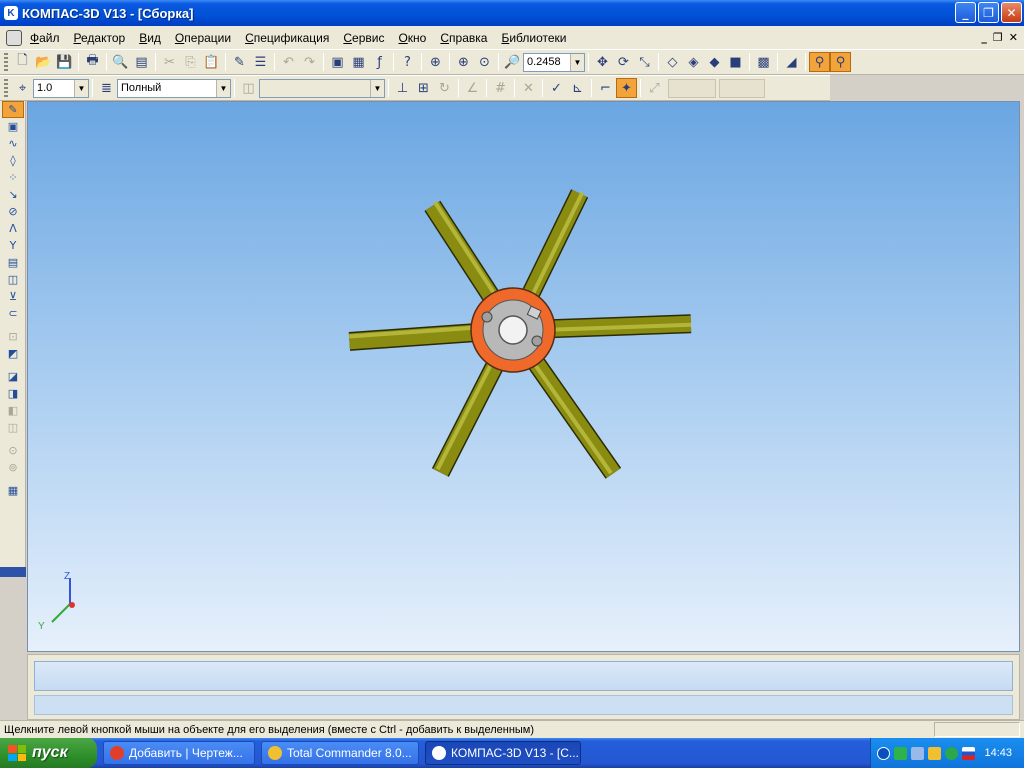 Image resolution: width=1024 pixels, height=768 pixels. What do you see at coordinates (150, 38) in the screenshot?
I see `menu-view: Вид` at bounding box center [150, 38].